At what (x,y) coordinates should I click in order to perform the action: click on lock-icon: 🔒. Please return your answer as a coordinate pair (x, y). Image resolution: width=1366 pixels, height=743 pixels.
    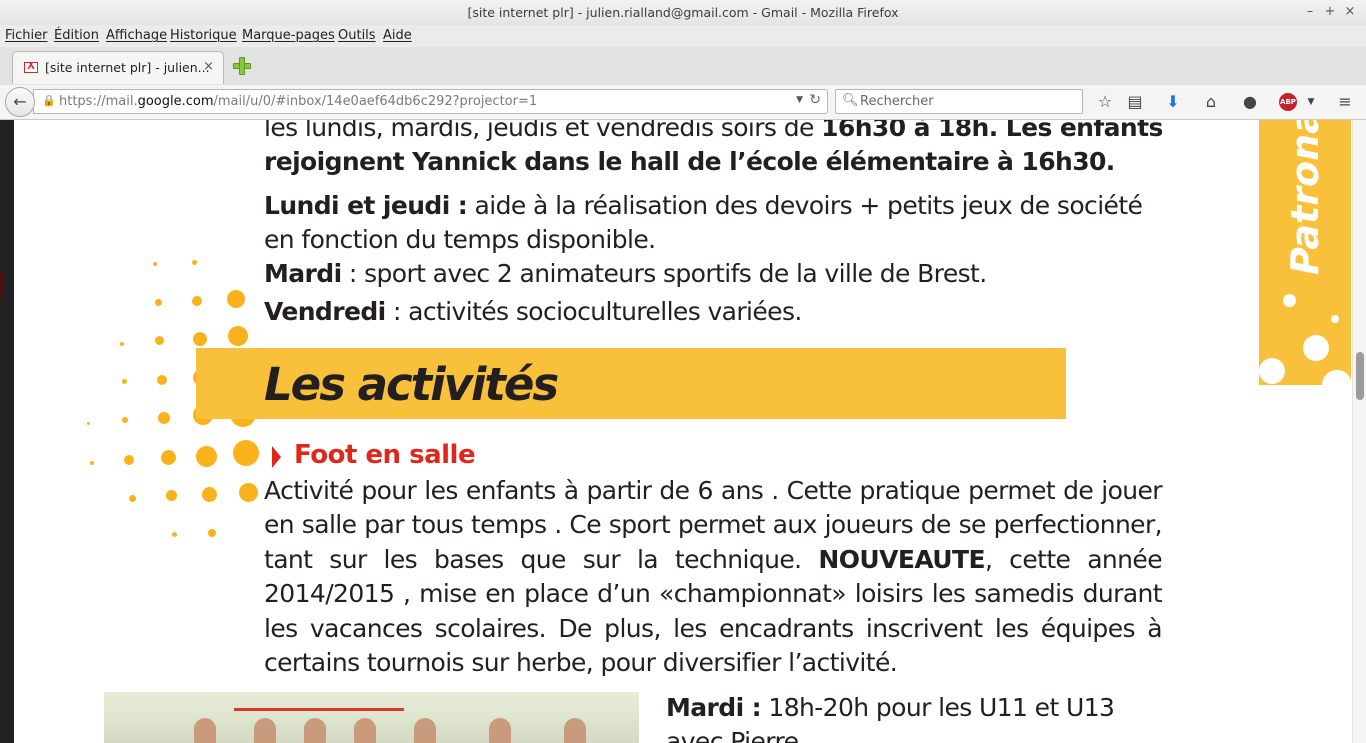
    Looking at the image, I should click on (49, 100).